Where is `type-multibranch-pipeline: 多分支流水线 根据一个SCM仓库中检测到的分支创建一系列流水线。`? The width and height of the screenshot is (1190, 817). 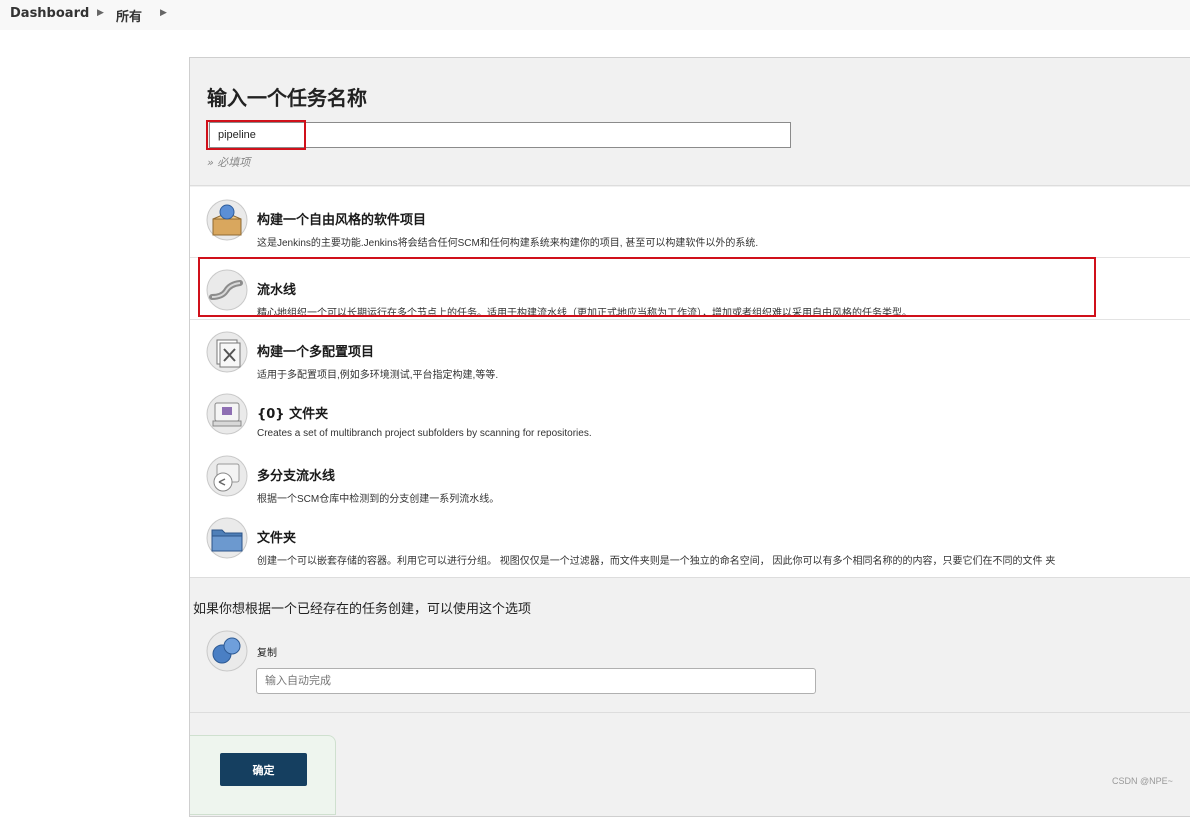
type-multibranch-pipeline: 多分支流水线 根据一个SCM仓库中检测到的分支创建一系列流水线。 is located at coordinates (690, 474).